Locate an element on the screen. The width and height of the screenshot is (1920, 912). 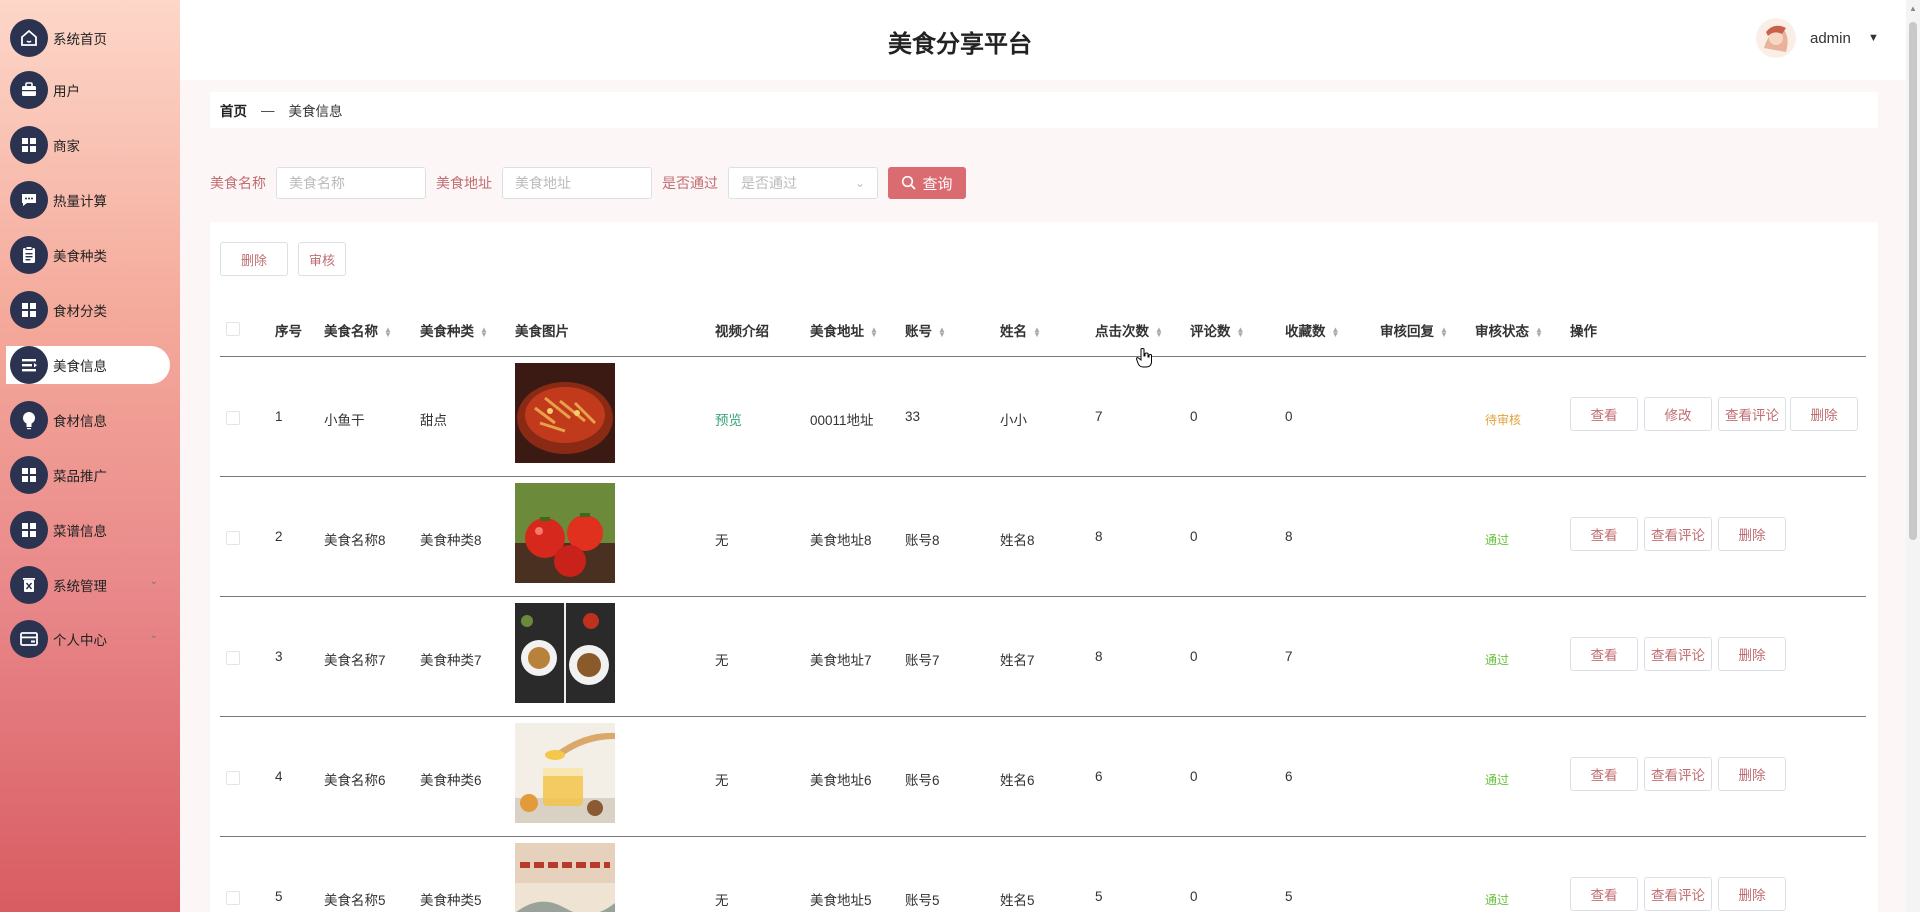
hand-cursor-icon is located at coordinates (1143, 359).